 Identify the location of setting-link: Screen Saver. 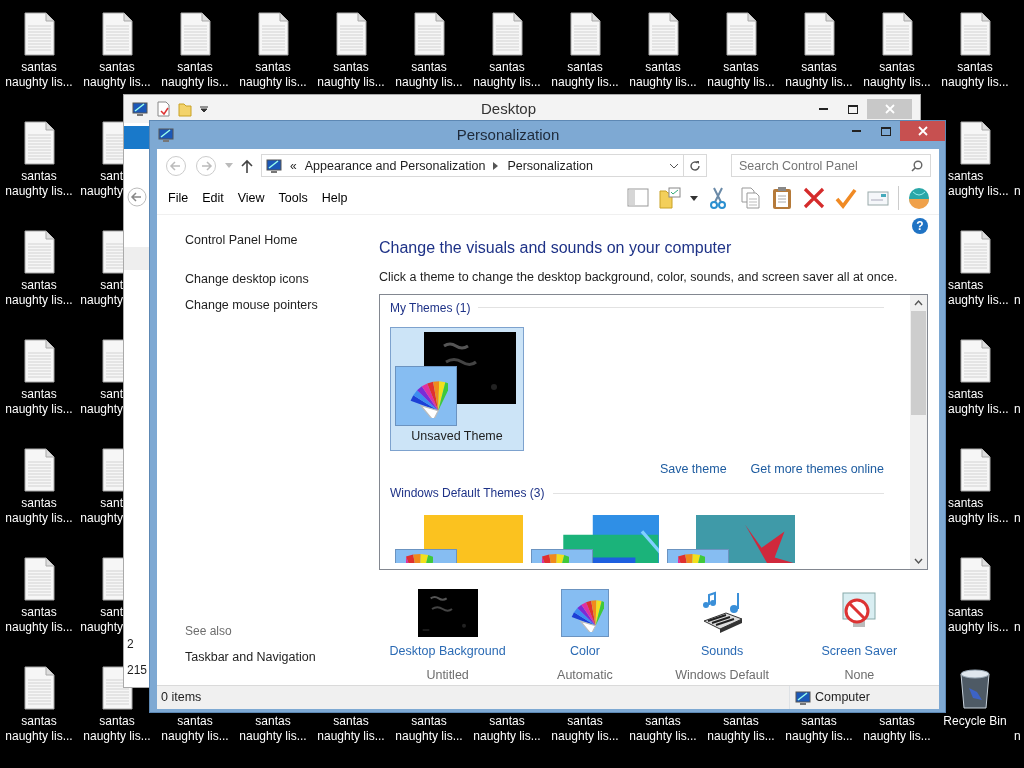
(859, 651).